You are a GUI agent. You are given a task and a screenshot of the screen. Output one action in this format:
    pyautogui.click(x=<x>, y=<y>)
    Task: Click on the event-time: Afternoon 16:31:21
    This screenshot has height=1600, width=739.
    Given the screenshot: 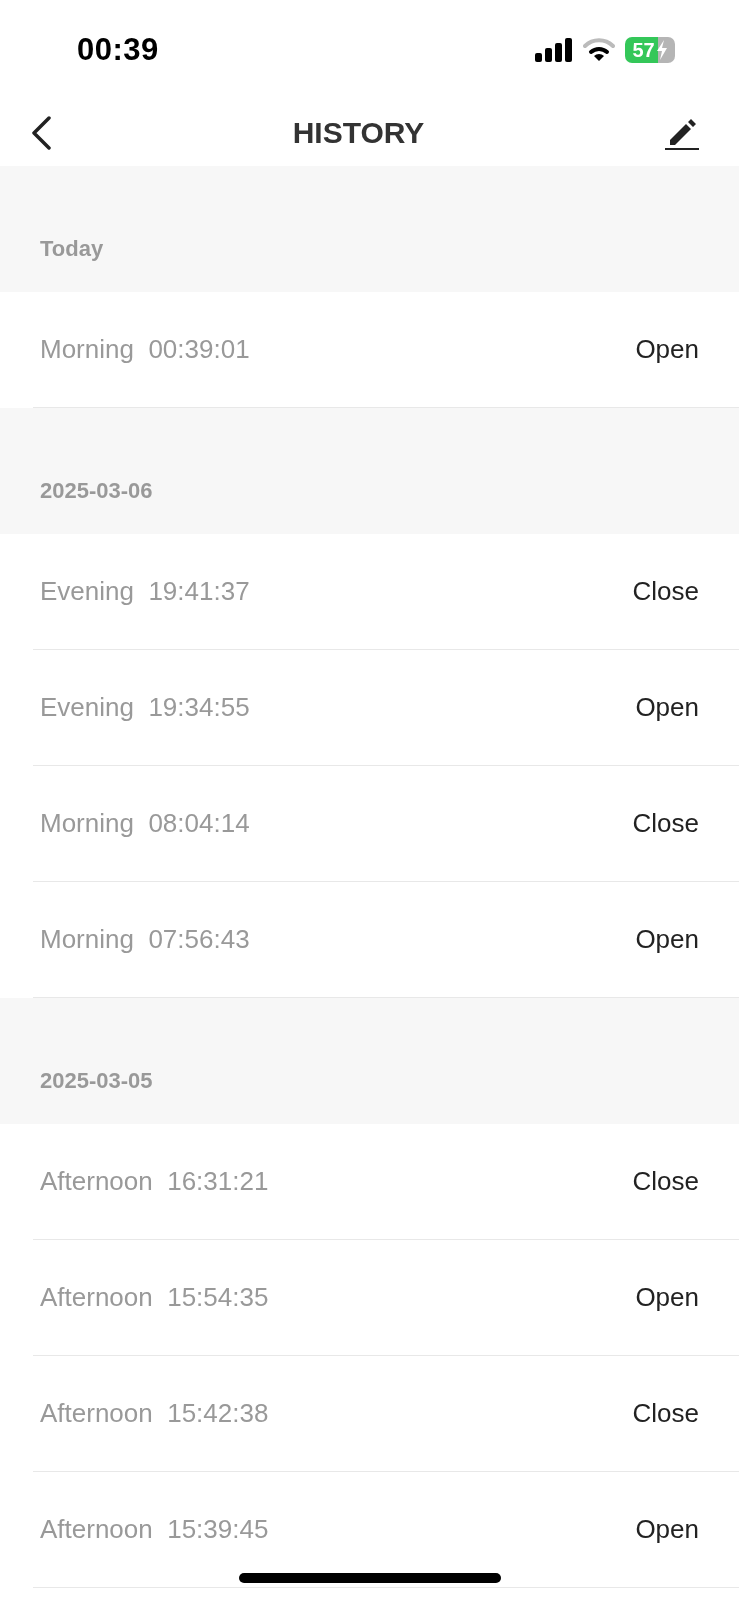 What is the action you would take?
    pyautogui.click(x=154, y=1181)
    